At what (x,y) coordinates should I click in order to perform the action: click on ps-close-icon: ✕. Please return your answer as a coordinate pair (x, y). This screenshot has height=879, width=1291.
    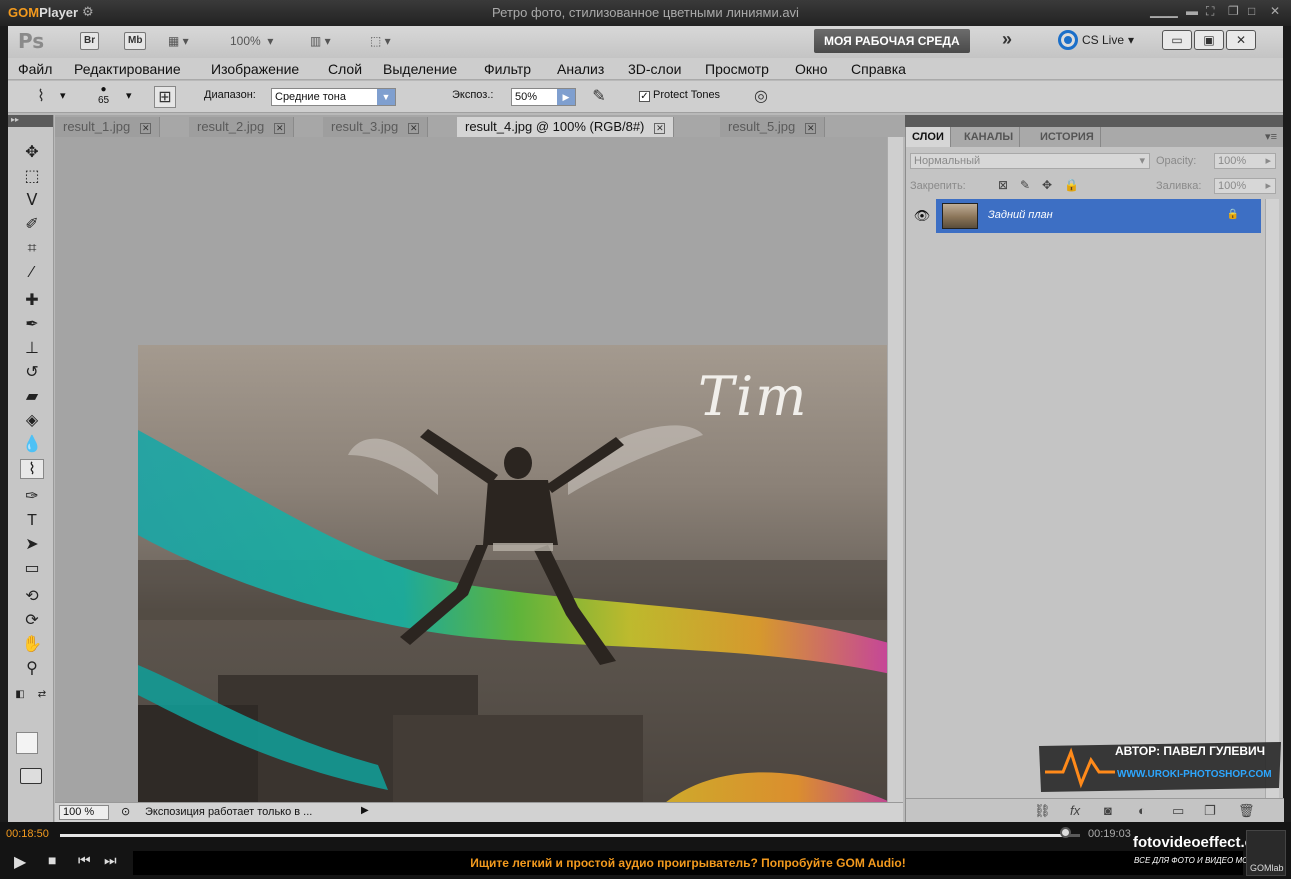
    Looking at the image, I should click on (1241, 40).